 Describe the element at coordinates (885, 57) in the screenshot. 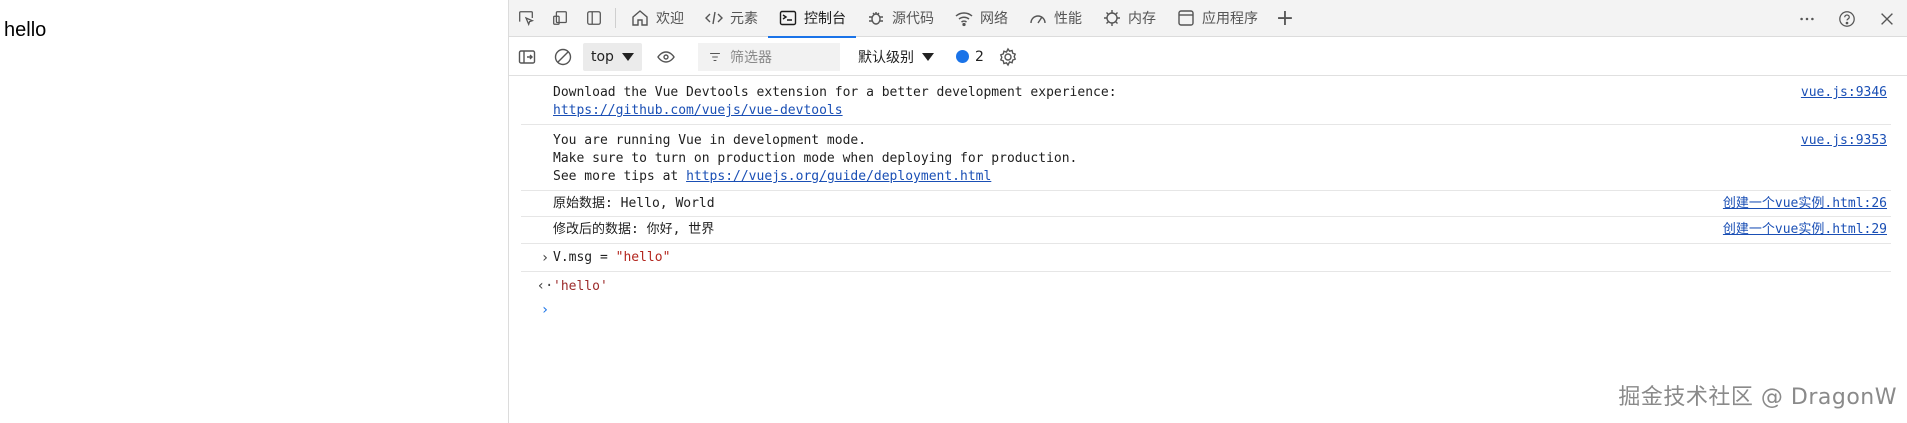

I see `log-level-label: 默认级别` at that location.